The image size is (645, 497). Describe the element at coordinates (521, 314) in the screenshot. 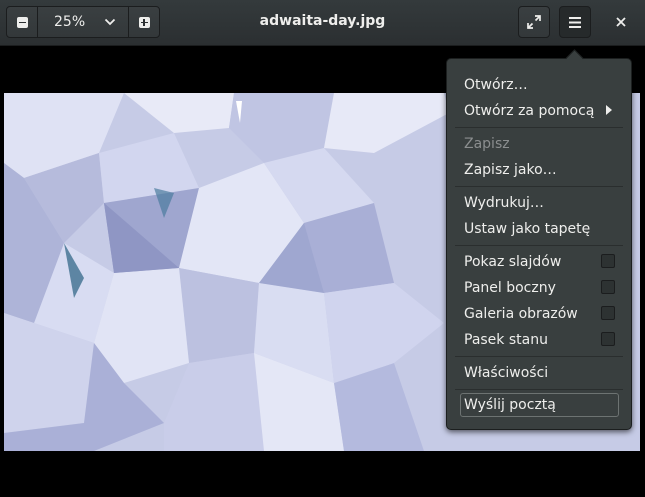

I see `menu-item-gallery: Galeria obrazów` at that location.